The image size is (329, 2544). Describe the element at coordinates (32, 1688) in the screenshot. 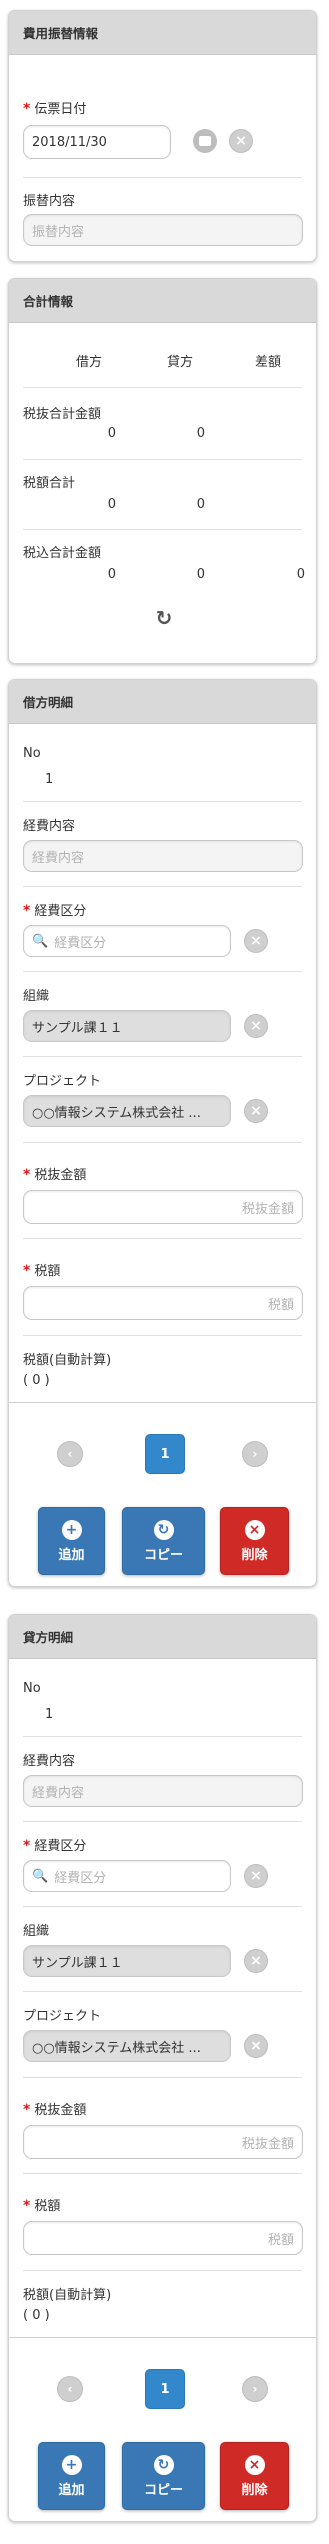

I see `no-label: No` at that location.